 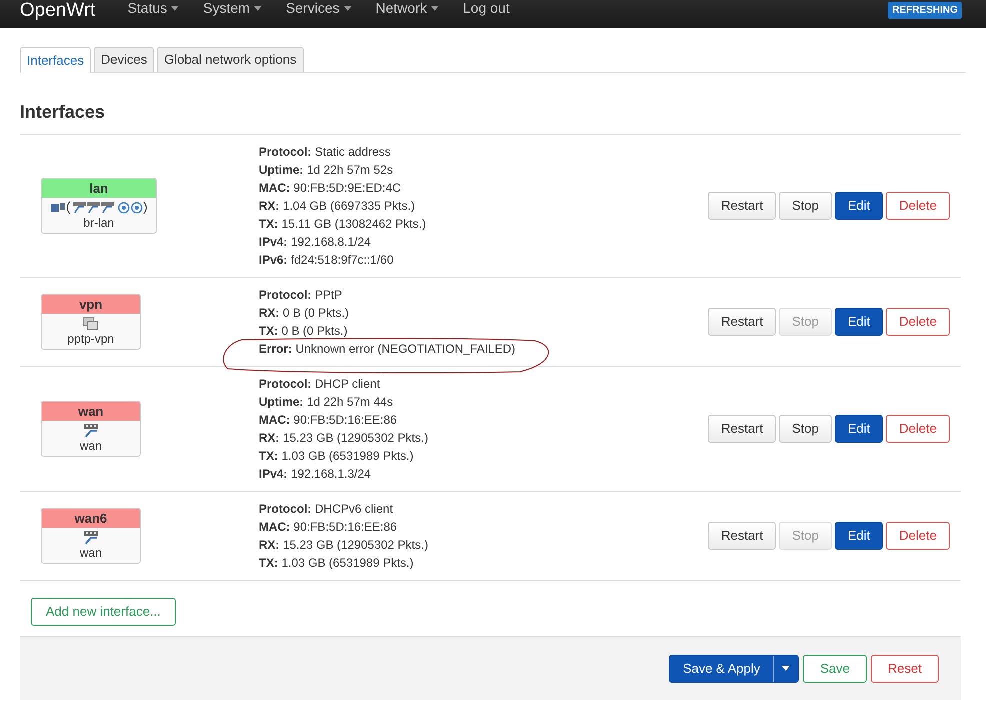 What do you see at coordinates (91, 518) in the screenshot?
I see `interface-name: wan6` at bounding box center [91, 518].